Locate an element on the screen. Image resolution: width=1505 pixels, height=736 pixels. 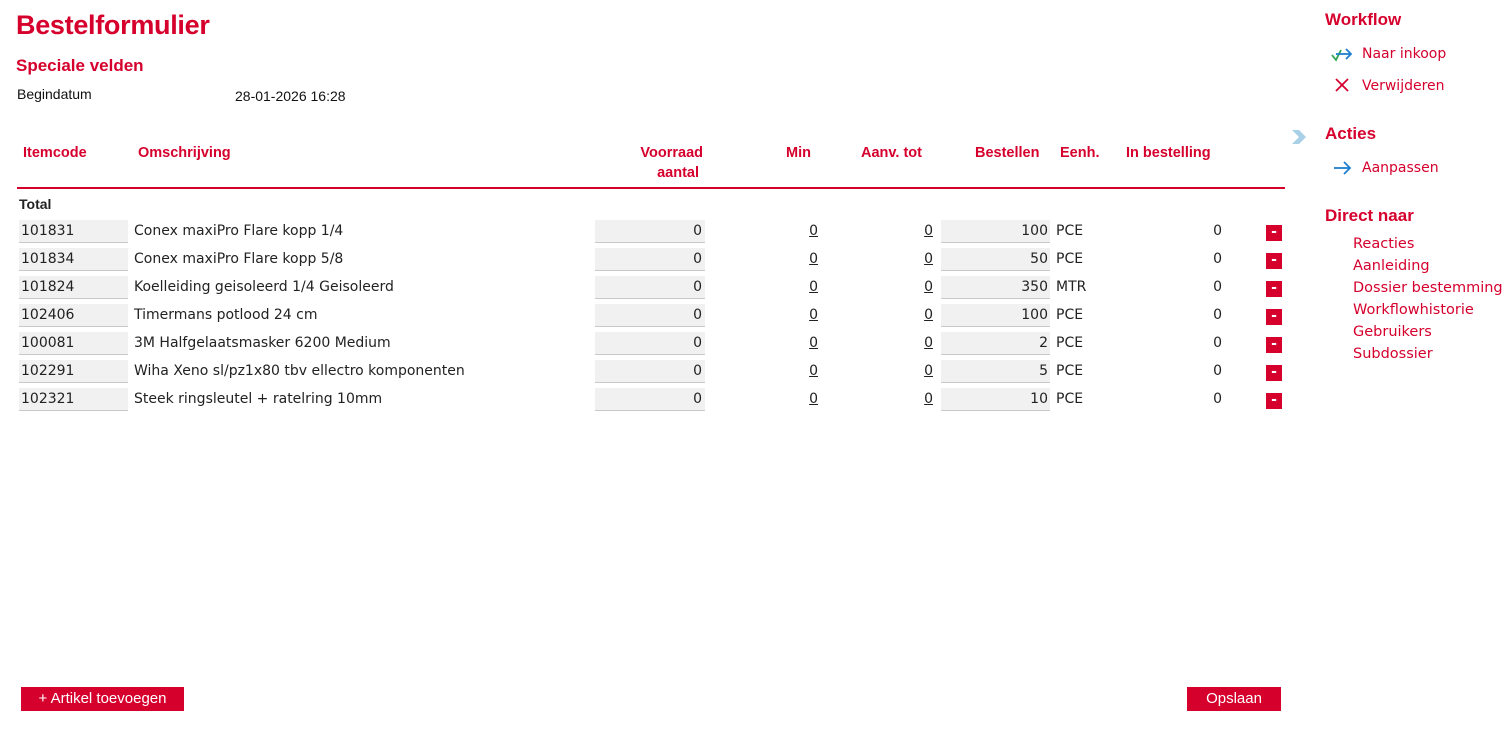
description-cell: Steek ringsleutel + ratelring 10mm is located at coordinates (258, 399).